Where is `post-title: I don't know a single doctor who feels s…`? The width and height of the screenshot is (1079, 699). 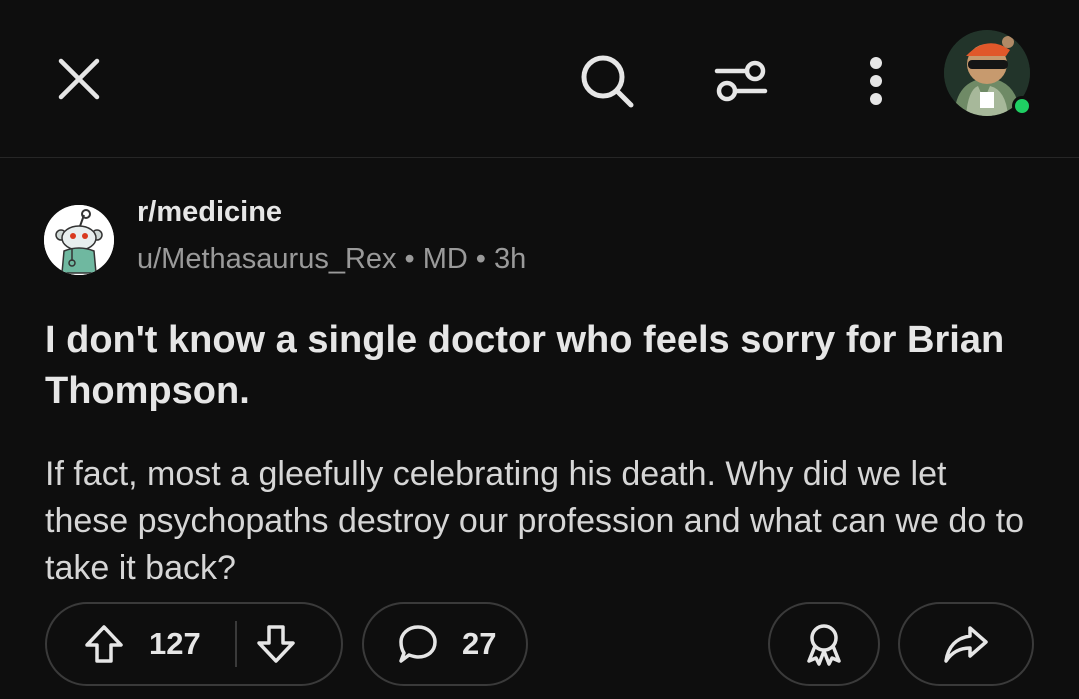 post-title: I don't know a single doctor who feels s… is located at coordinates (525, 365).